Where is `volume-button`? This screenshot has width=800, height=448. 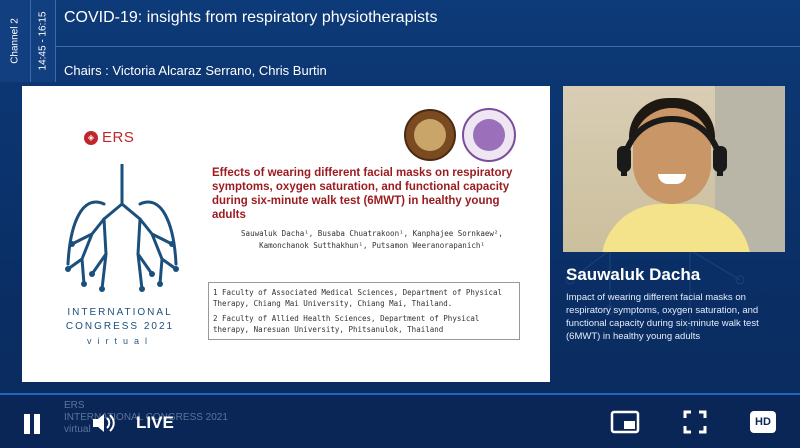
volume-button is located at coordinates (103, 423).